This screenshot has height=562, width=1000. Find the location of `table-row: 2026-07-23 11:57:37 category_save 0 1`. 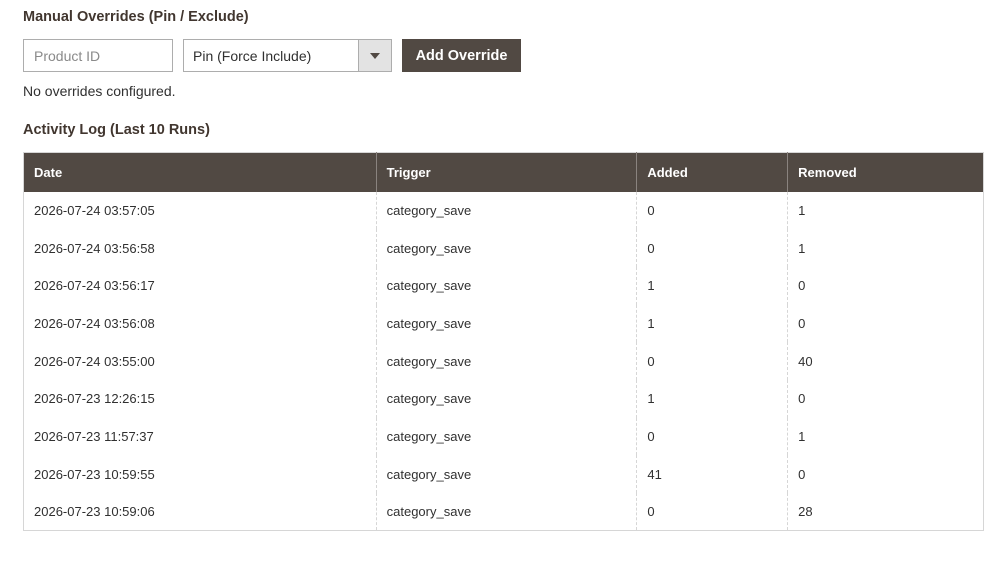

table-row: 2026-07-23 11:57:37 category_save 0 1 is located at coordinates (504, 436).